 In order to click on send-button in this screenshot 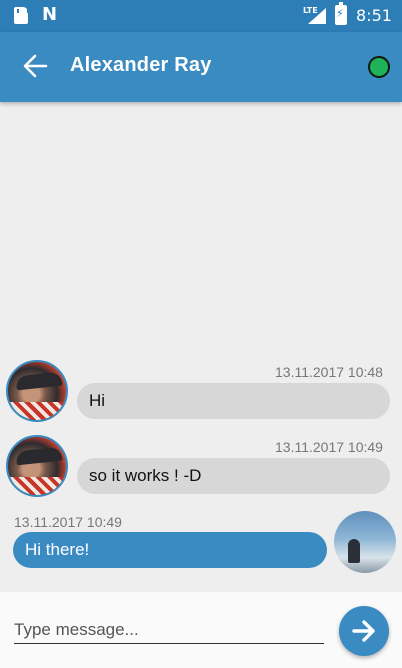, I will do `click(364, 631)`.